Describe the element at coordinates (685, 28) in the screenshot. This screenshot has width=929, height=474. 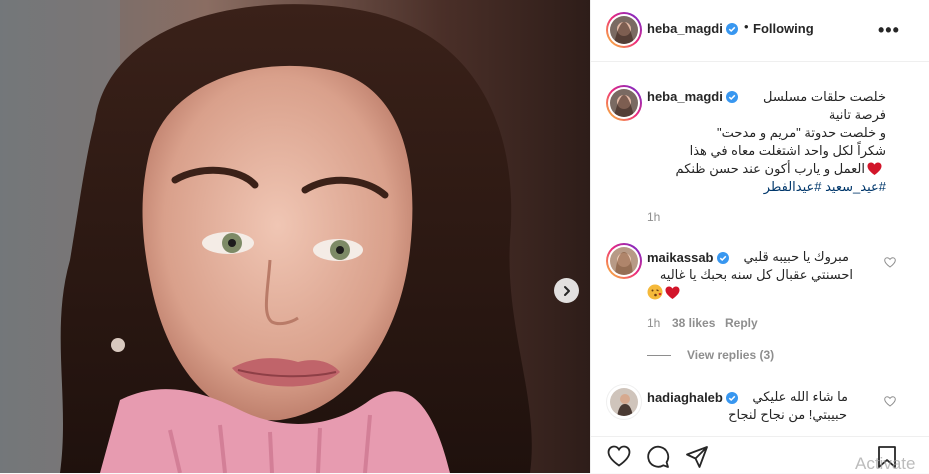
I see `author-username-text: heba_magdi` at that location.